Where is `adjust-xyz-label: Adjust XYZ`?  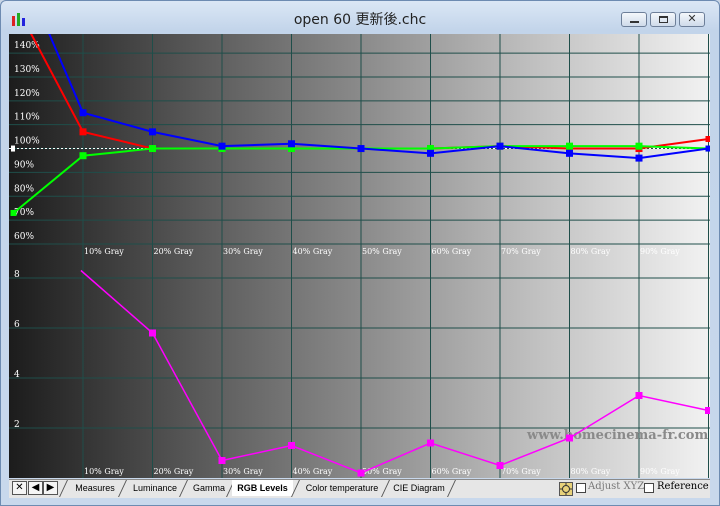
adjust-xyz-label: Adjust XYZ is located at coordinates (616, 486).